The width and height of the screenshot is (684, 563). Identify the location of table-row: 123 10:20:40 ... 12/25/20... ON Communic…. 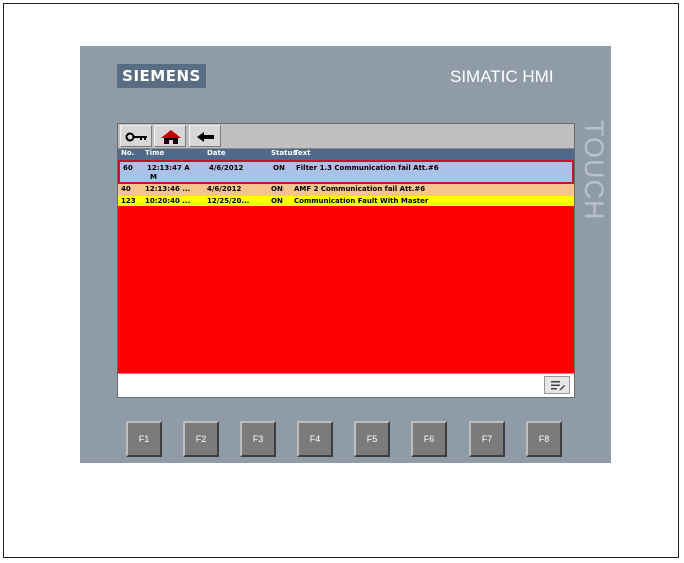
(346, 201).